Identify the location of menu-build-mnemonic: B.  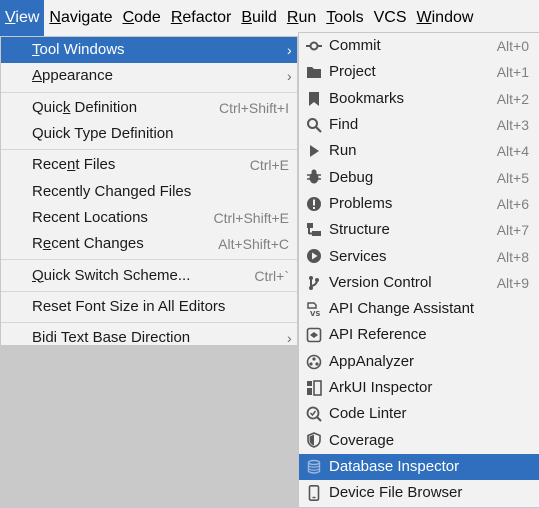
(246, 17).